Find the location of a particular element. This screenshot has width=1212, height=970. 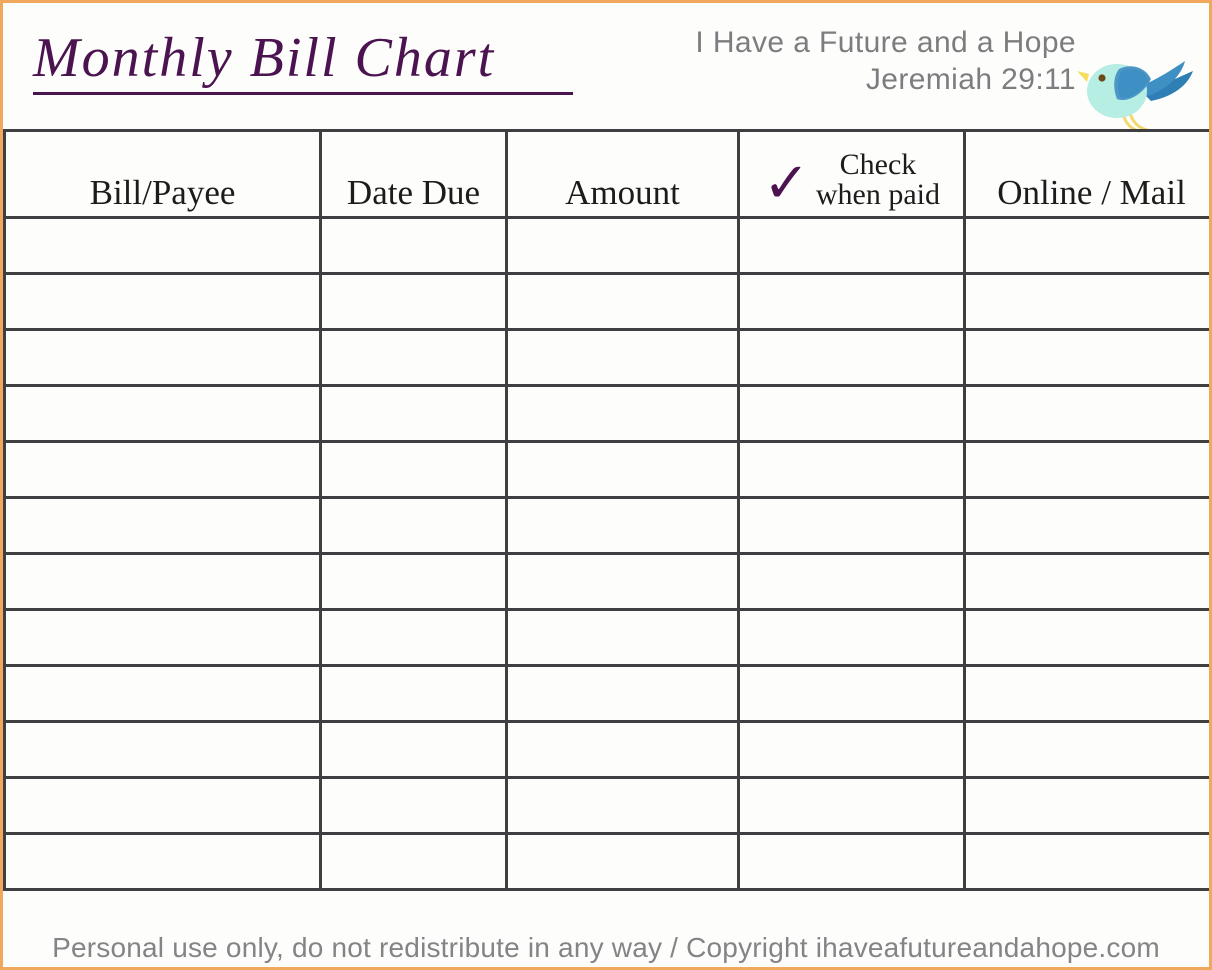

check-label-line1: Check is located at coordinates (878, 164).